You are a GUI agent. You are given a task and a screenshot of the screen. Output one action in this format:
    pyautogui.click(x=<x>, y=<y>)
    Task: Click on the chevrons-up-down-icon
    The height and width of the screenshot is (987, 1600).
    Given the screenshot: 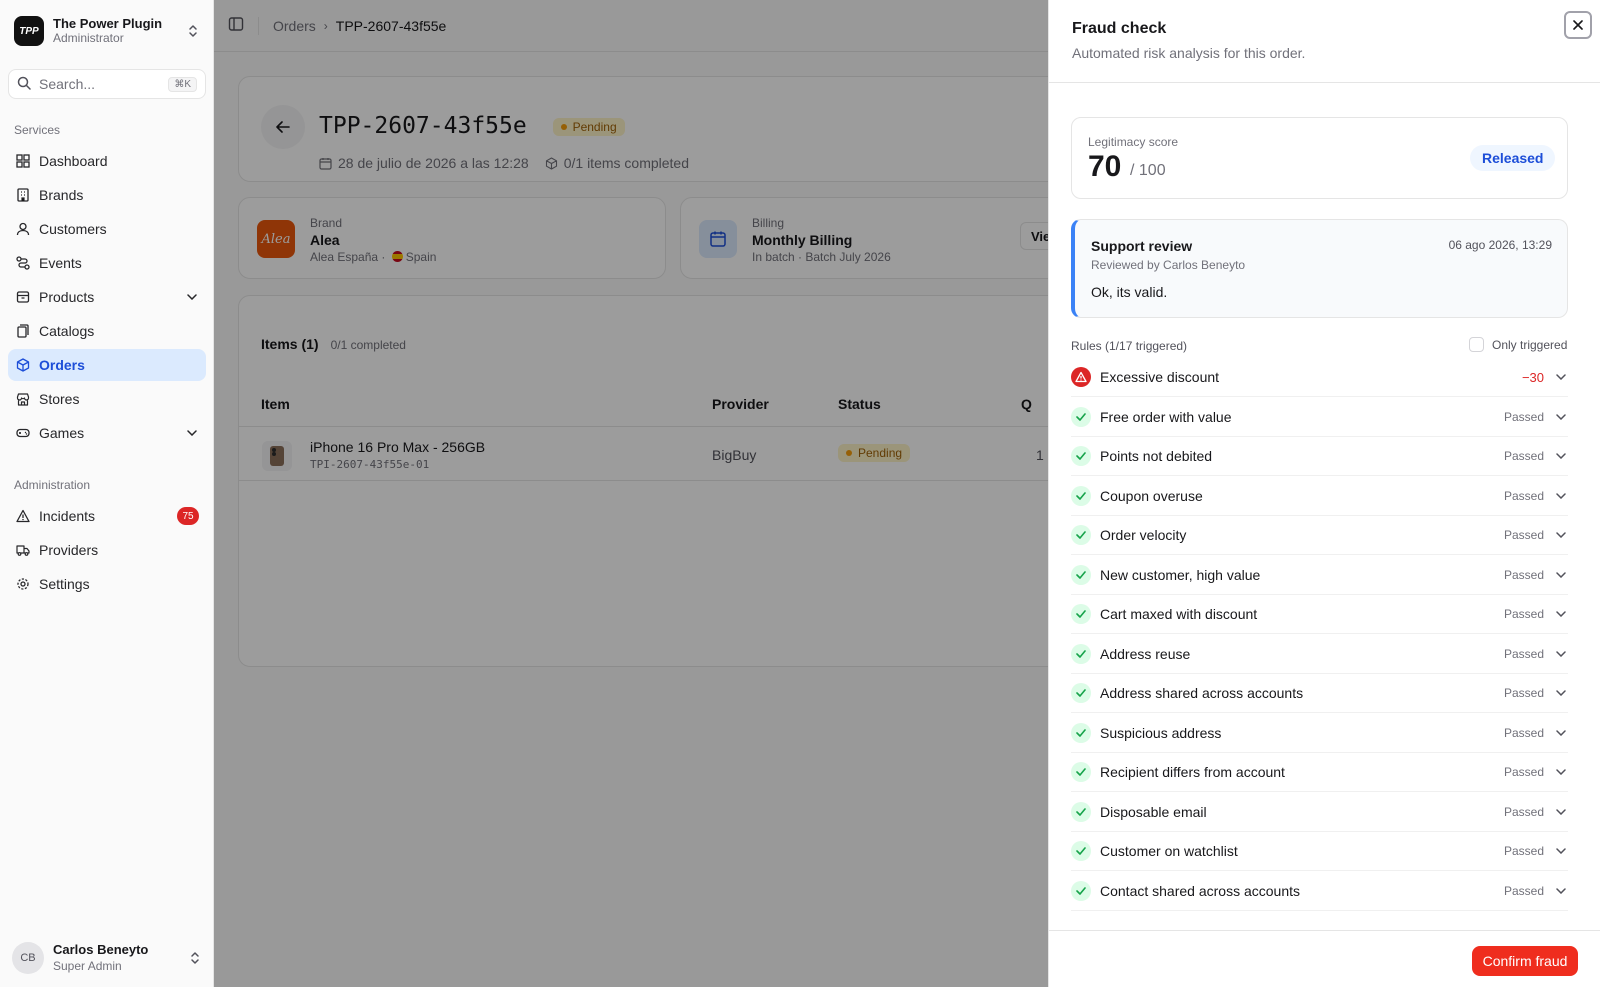 What is the action you would take?
    pyautogui.click(x=193, y=31)
    